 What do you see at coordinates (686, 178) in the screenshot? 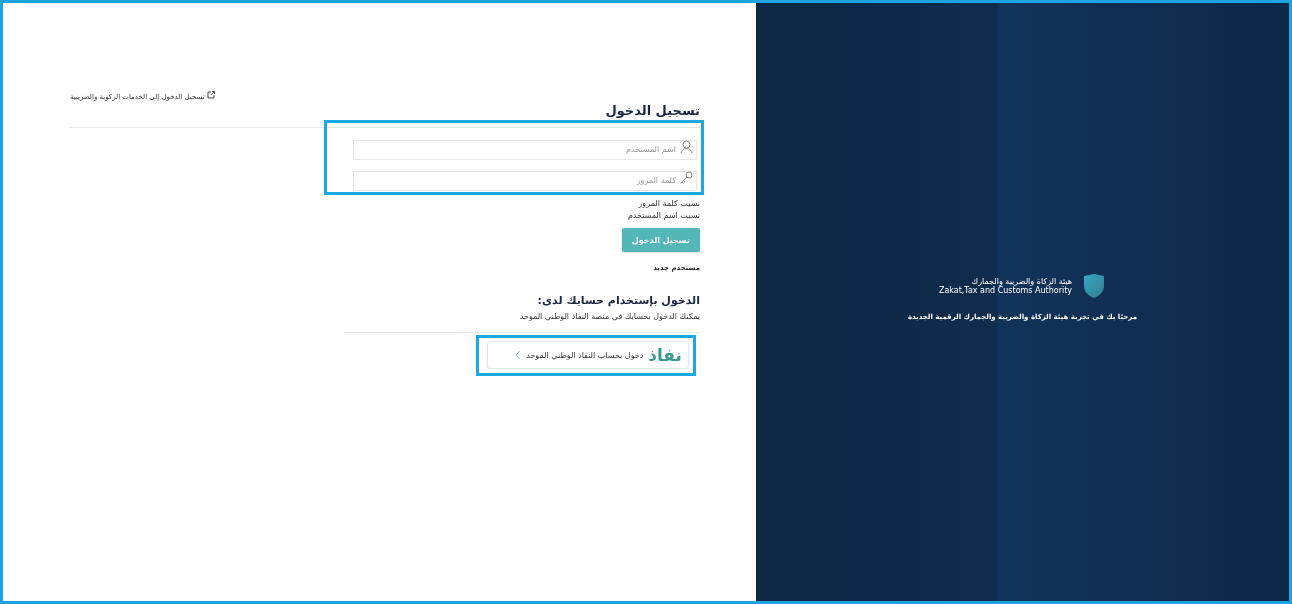
I see `key-icon` at bounding box center [686, 178].